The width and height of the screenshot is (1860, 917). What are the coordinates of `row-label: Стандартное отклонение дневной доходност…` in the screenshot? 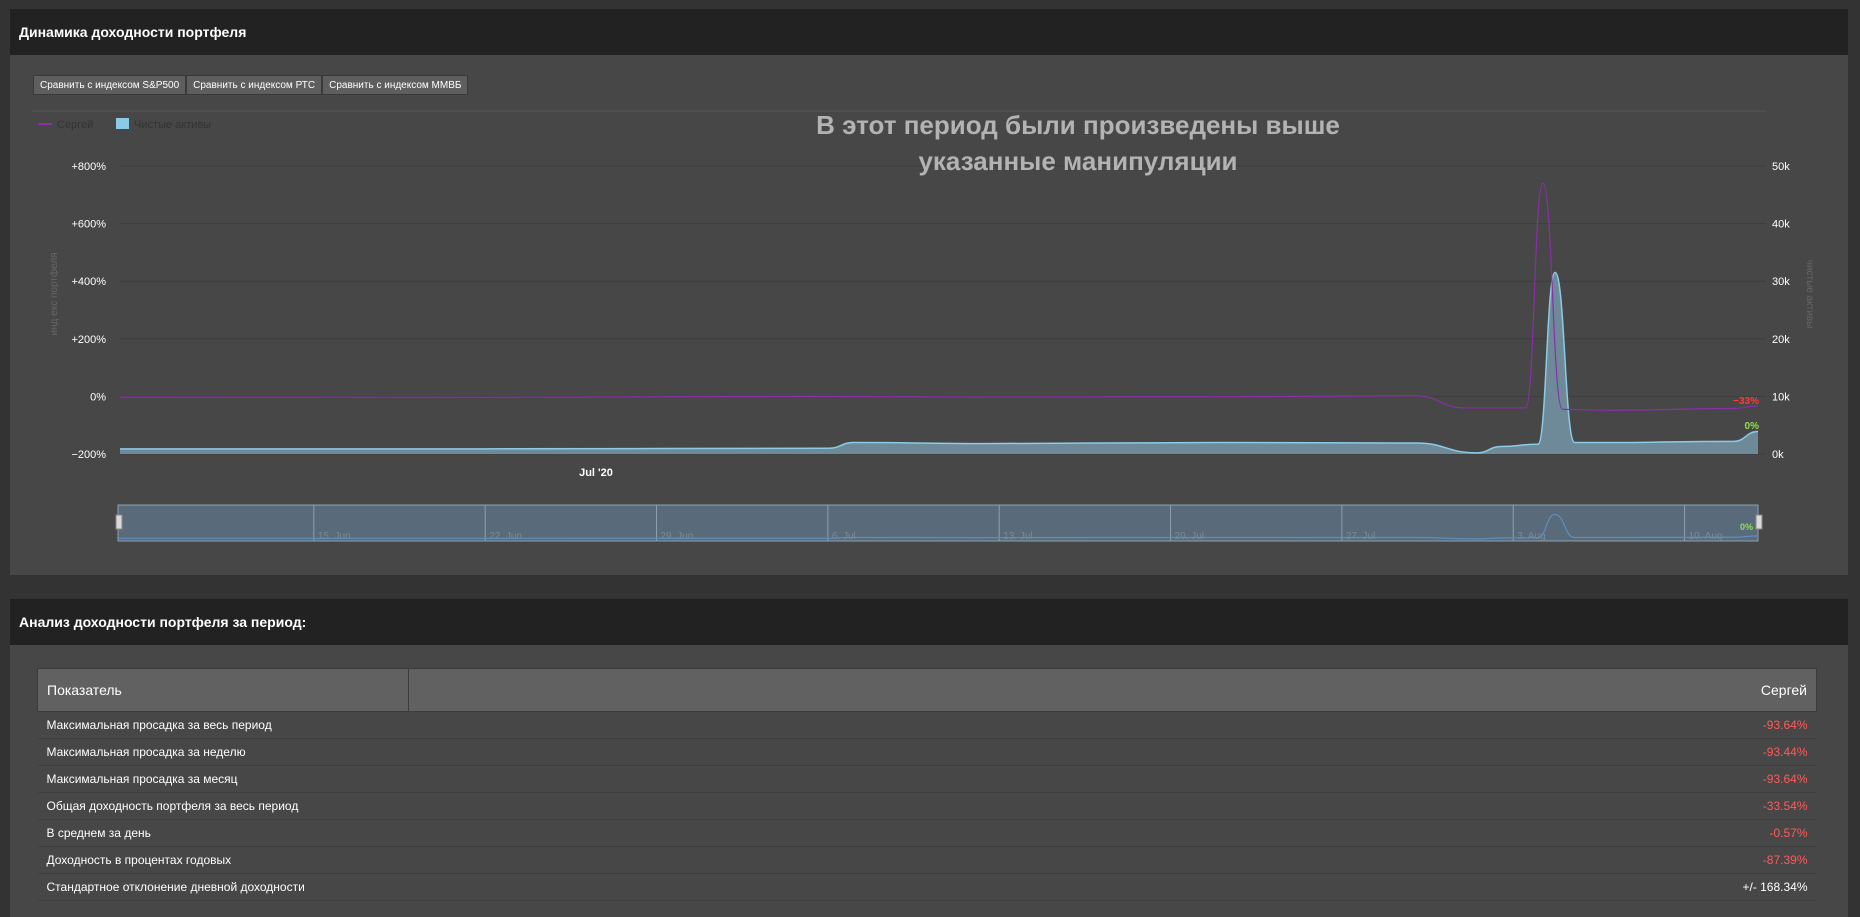 It's located at (223, 887).